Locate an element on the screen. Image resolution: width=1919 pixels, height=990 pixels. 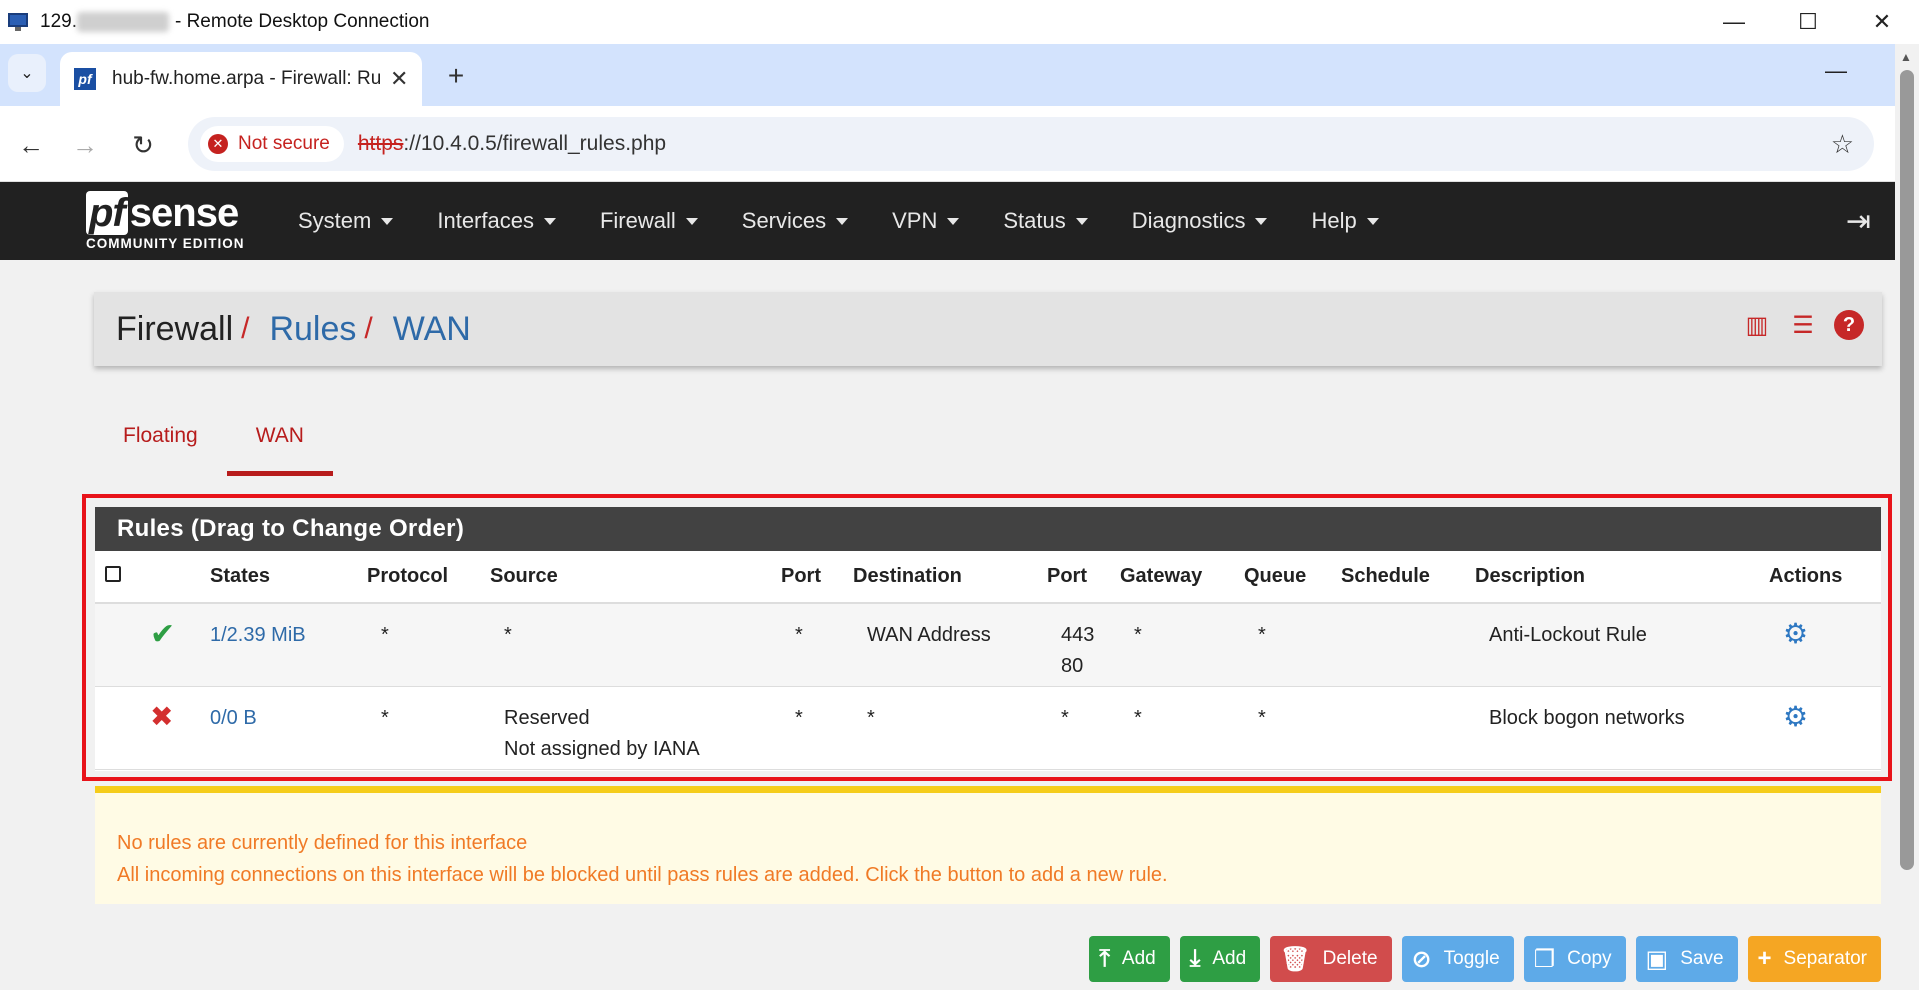
add-rule-top-button: ⤒ Add is located at coordinates (1129, 959).